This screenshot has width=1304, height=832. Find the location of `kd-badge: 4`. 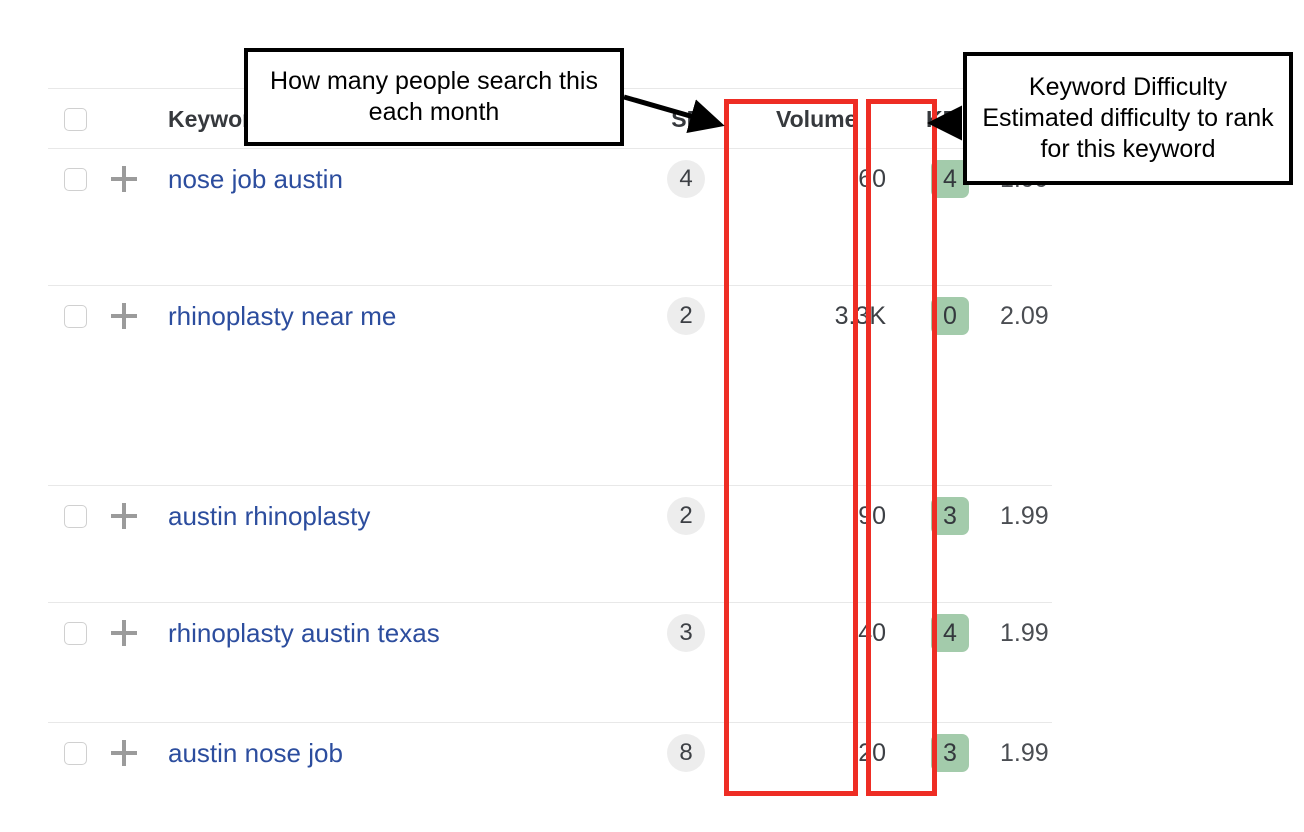

kd-badge: 4 is located at coordinates (950, 633).